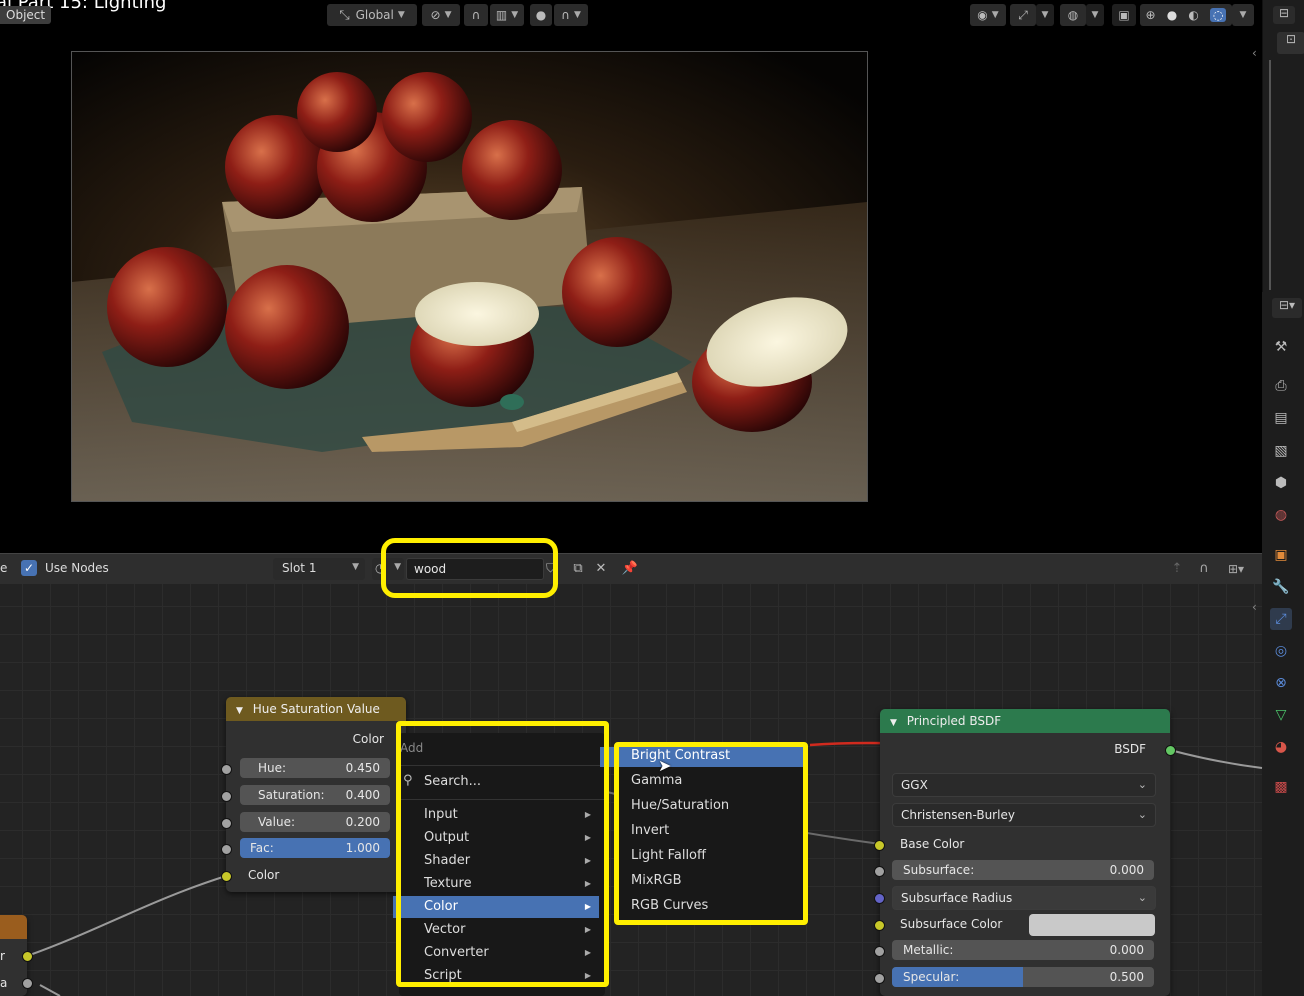  I want to click on metallic-field: Metallic: 0.000, so click(1023, 950).